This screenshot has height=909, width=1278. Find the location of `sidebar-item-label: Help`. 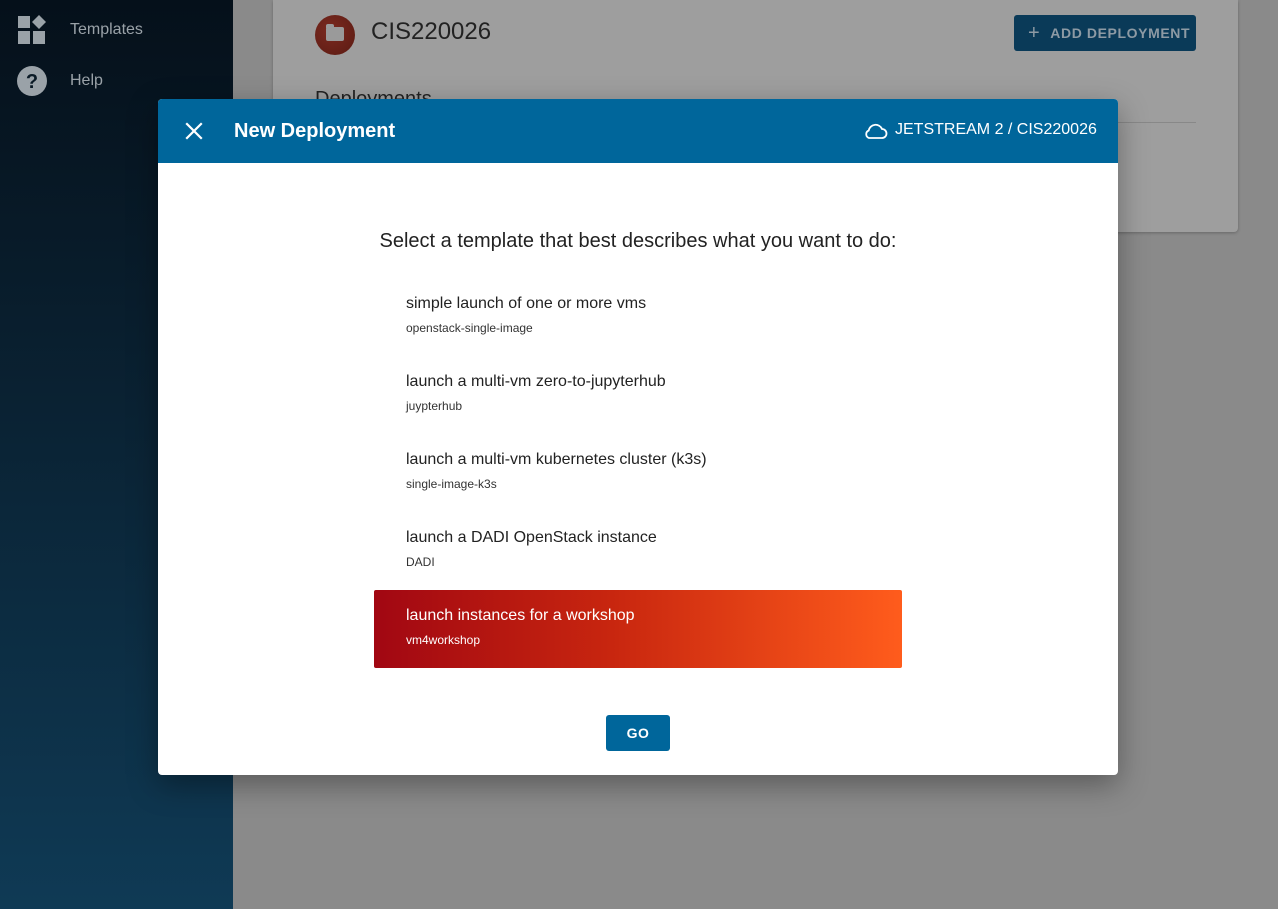

sidebar-item-label: Help is located at coordinates (86, 80).